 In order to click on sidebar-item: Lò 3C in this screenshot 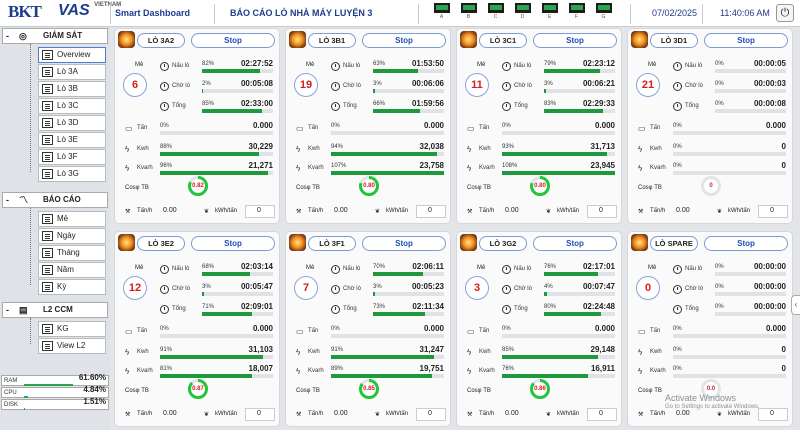, I will do `click(72, 106)`.